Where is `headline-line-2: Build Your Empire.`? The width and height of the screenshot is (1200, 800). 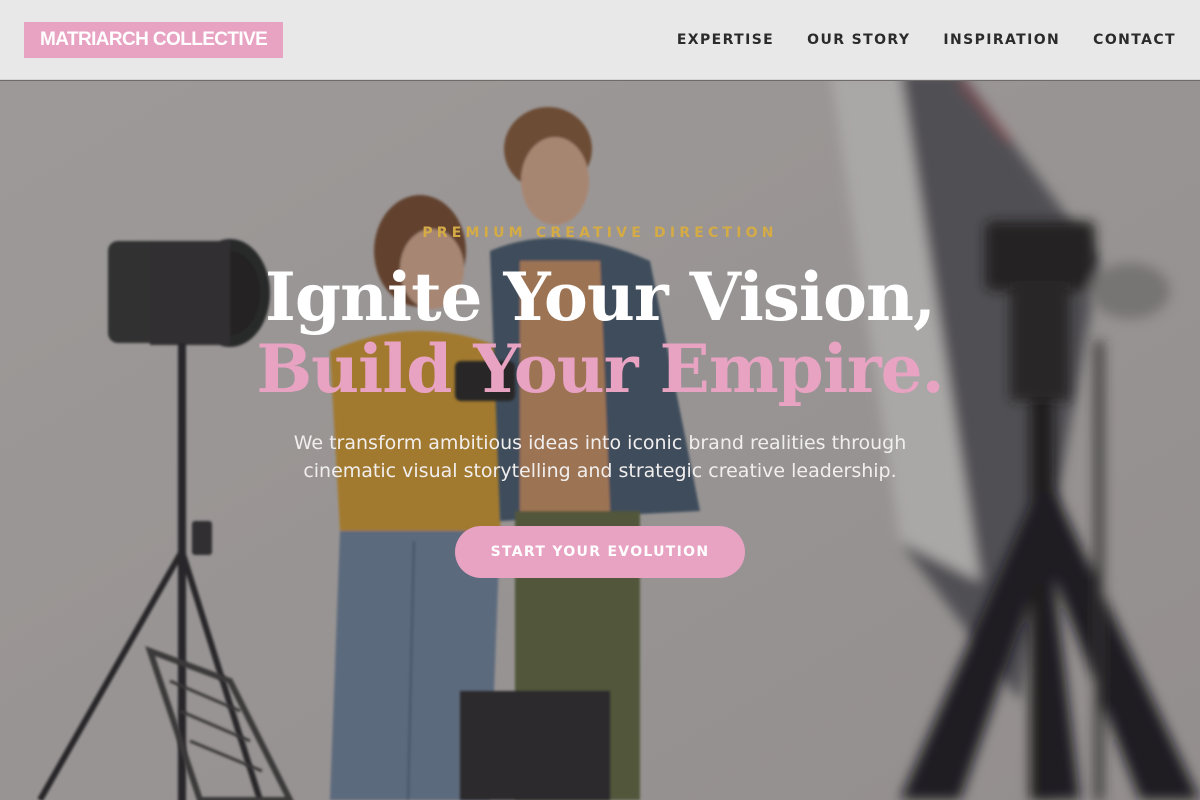 headline-line-2: Build Your Empire. is located at coordinates (600, 369).